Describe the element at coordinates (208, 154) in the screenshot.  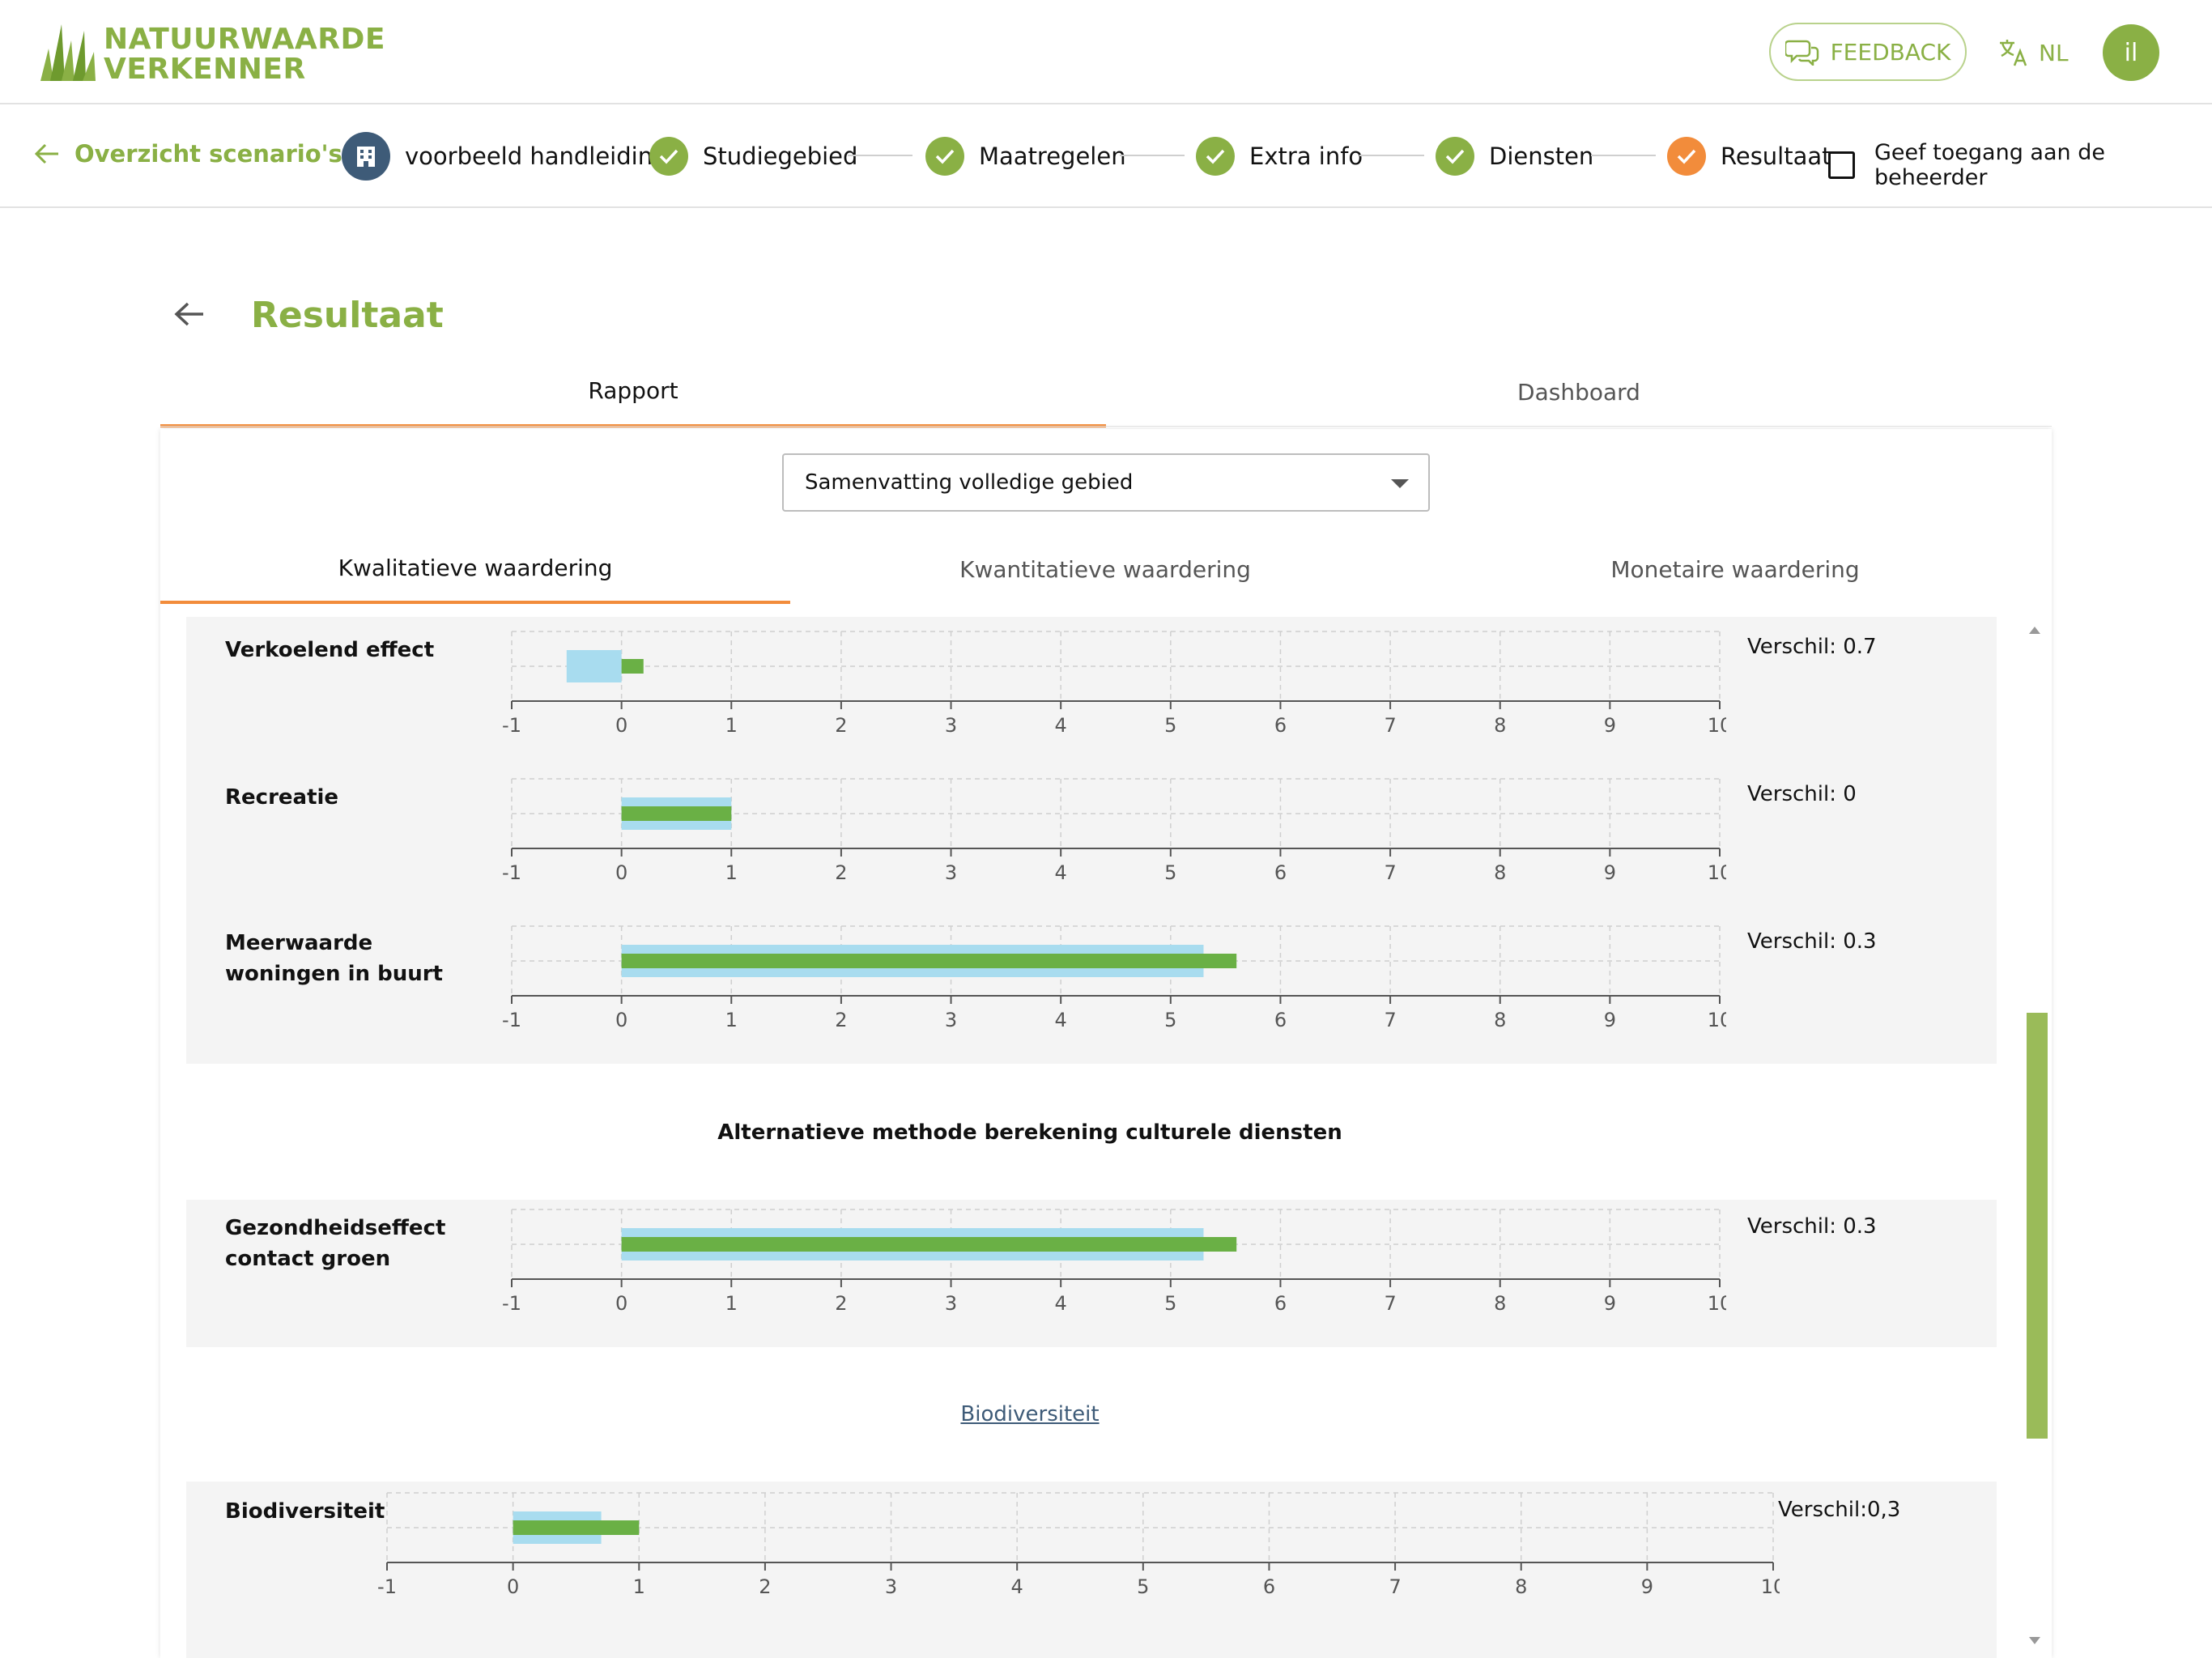
I see `overview-scenarios-label: Overzicht scenario's` at that location.